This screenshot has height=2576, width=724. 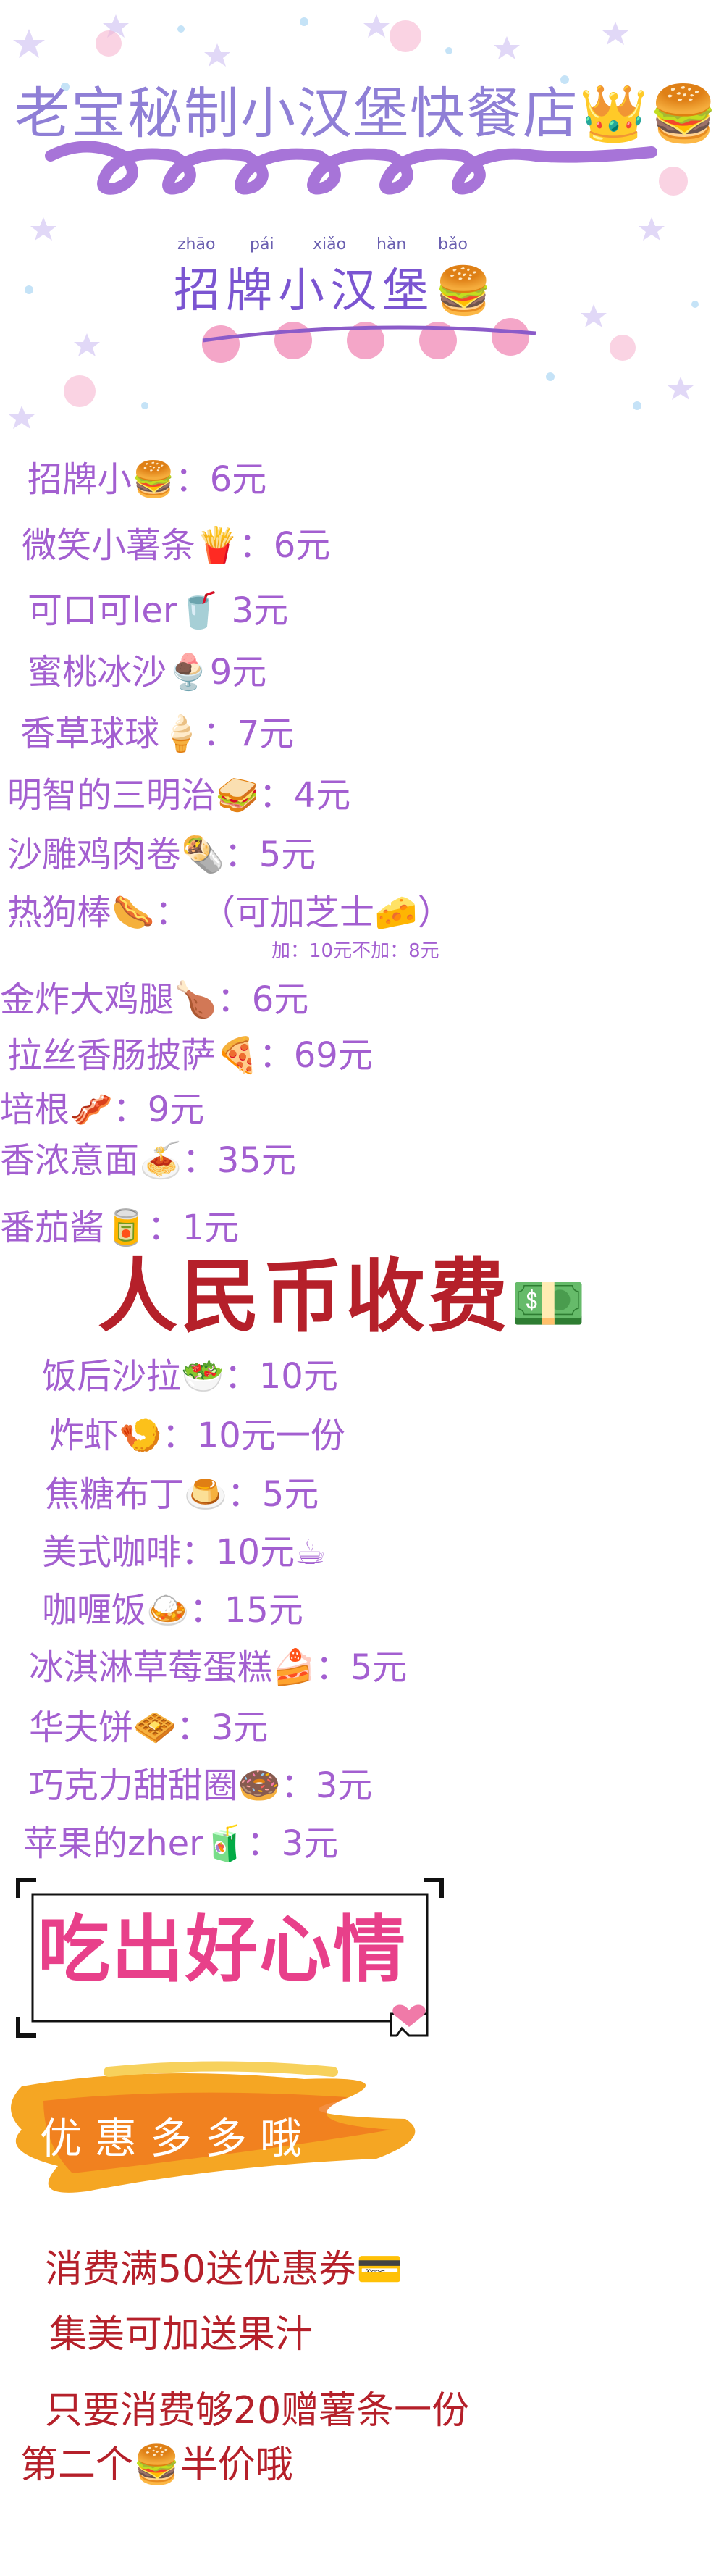 I want to click on menu-item: 金炸大鸡腿🍗：6元, so click(x=154, y=999).